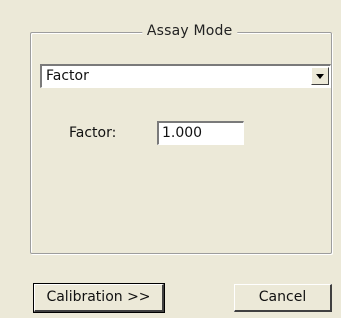 Image resolution: width=341 pixels, height=318 pixels. I want to click on factor-label: Factor:, so click(93, 133).